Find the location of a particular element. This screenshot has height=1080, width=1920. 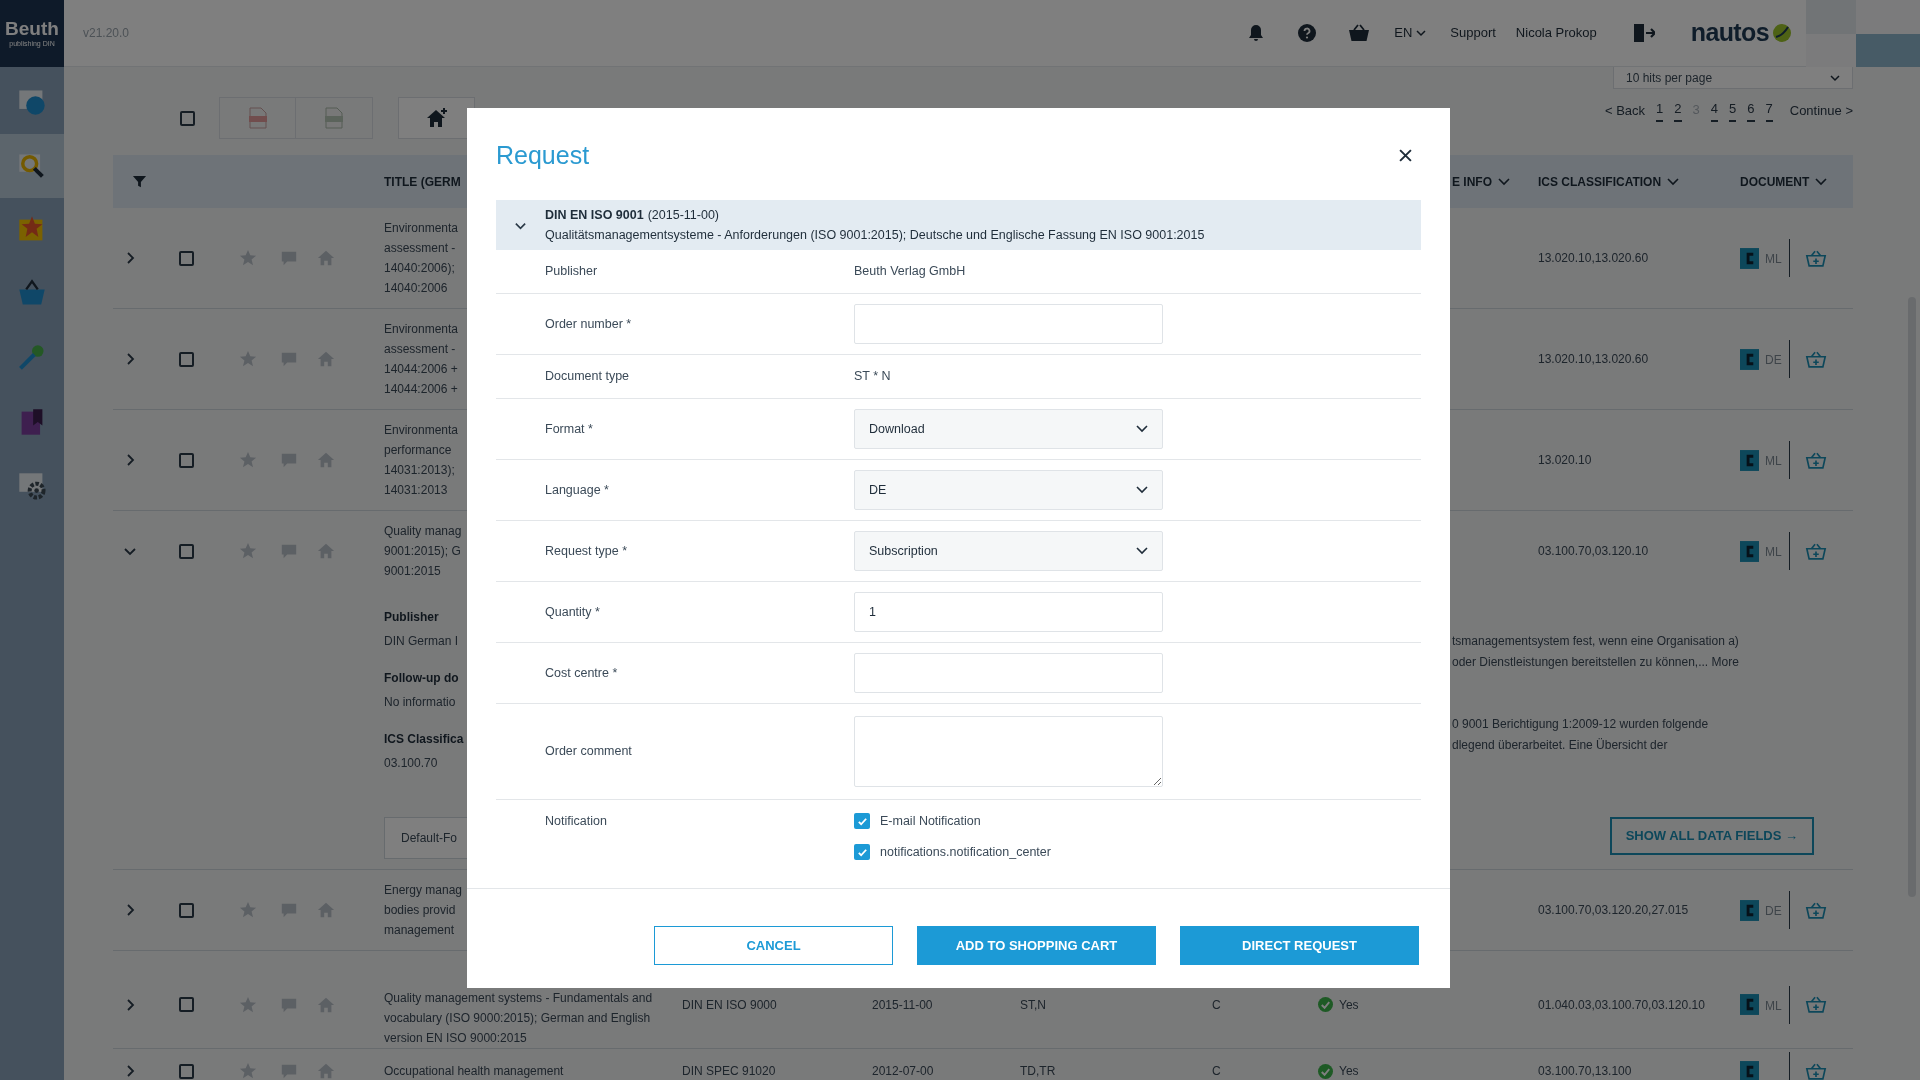

field-label: Language * is located at coordinates (577, 490).